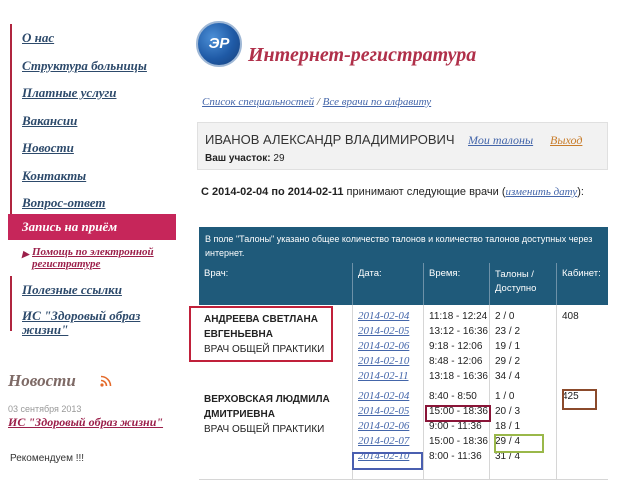 This screenshot has width=622, height=480. Describe the element at coordinates (315, 192) in the screenshot. I see `date-to: 2014-02-11` at that location.